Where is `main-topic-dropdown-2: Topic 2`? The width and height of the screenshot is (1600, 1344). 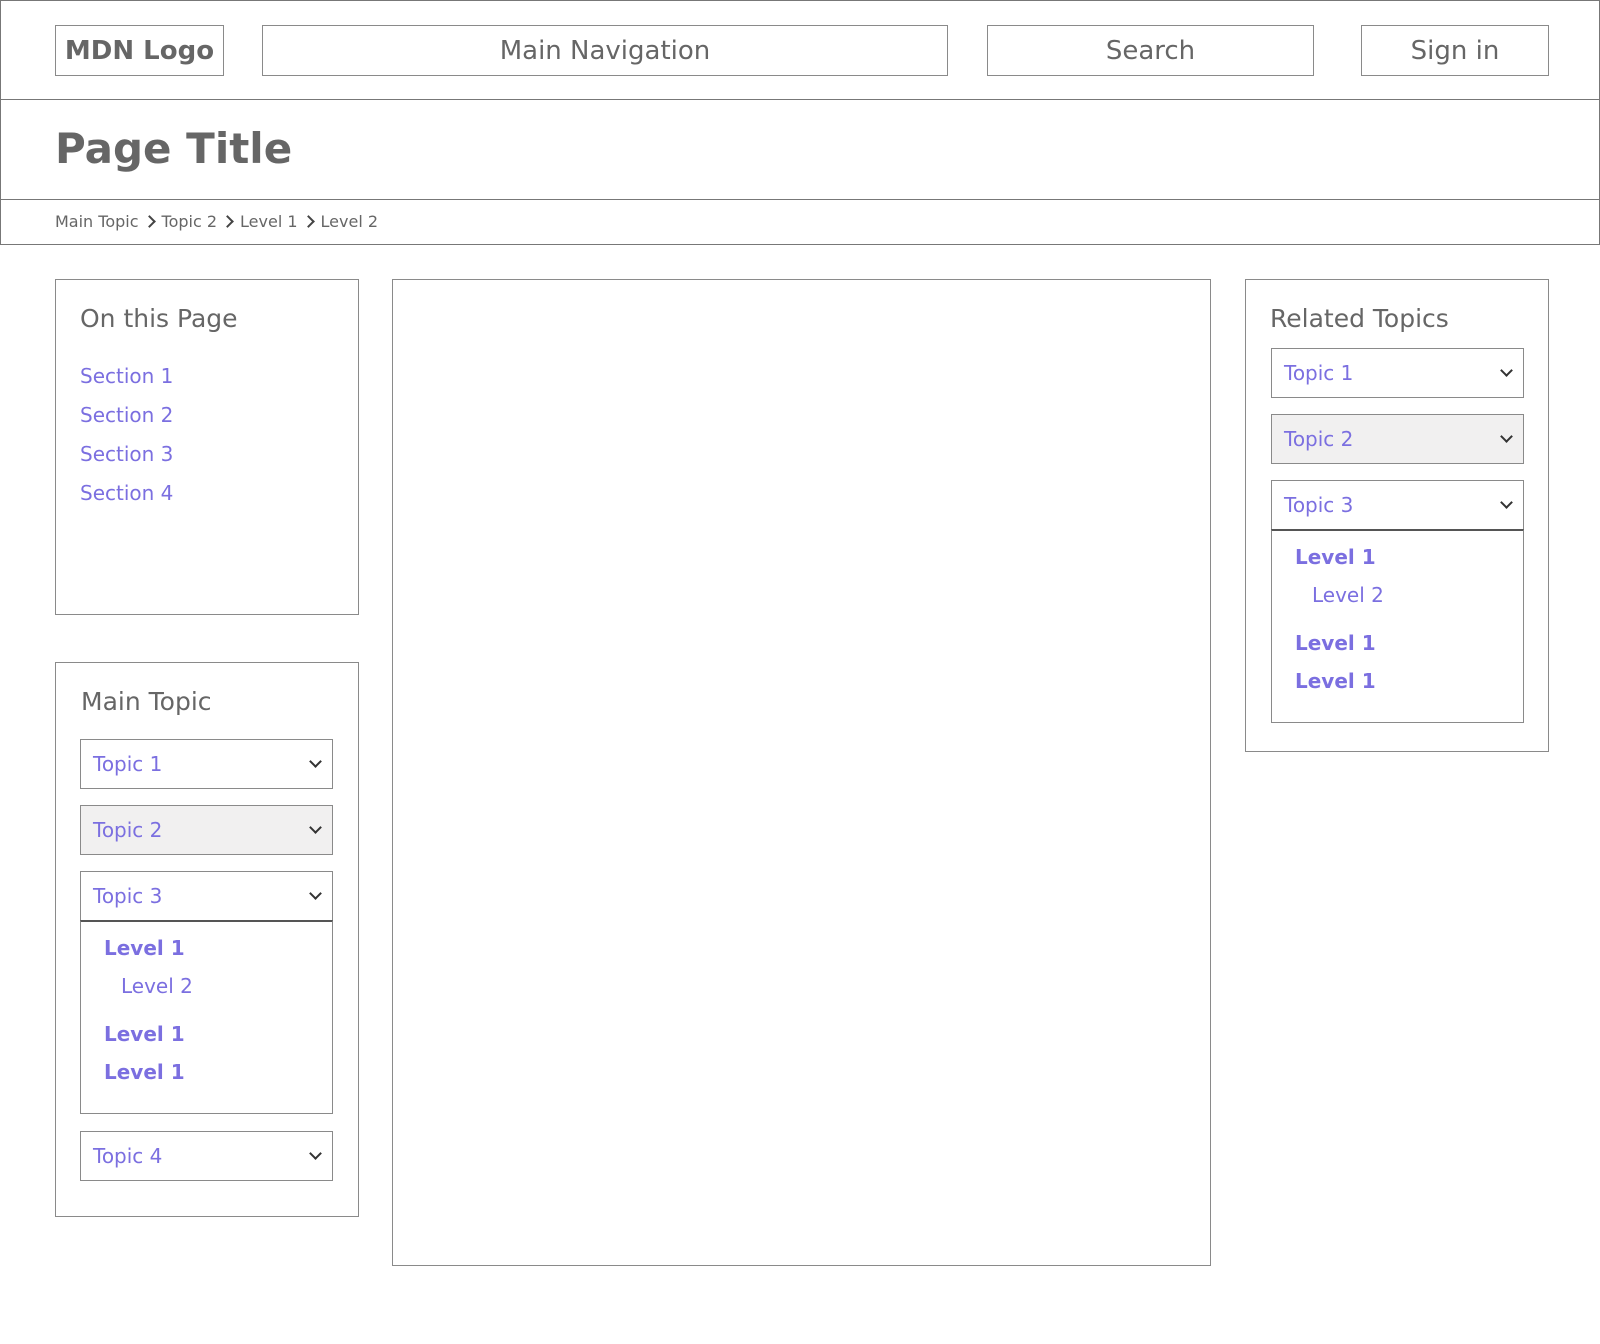 main-topic-dropdown-2: Topic 2 is located at coordinates (206, 830).